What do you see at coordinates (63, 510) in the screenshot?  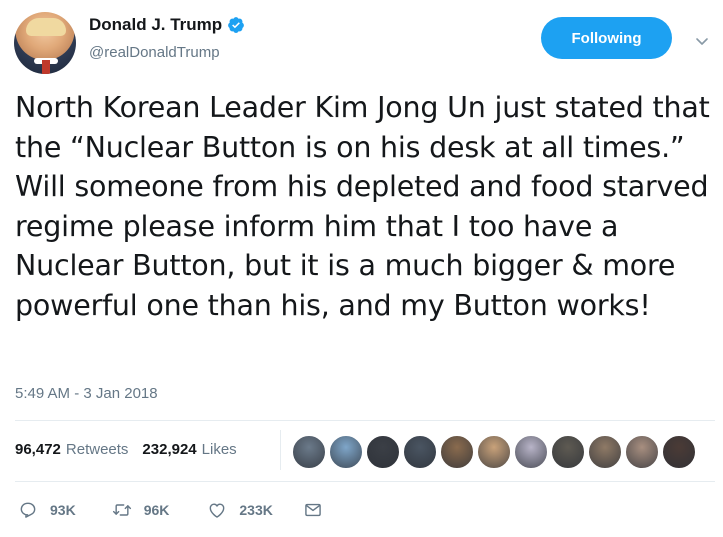 I see `reply-count: 93K` at bounding box center [63, 510].